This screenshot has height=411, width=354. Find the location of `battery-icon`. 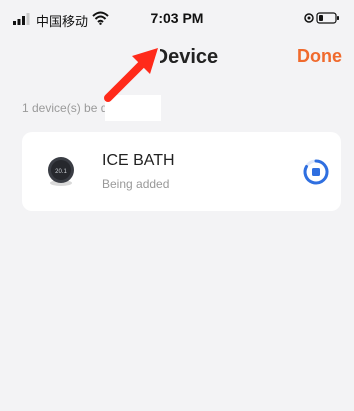

battery-icon is located at coordinates (321, 18).